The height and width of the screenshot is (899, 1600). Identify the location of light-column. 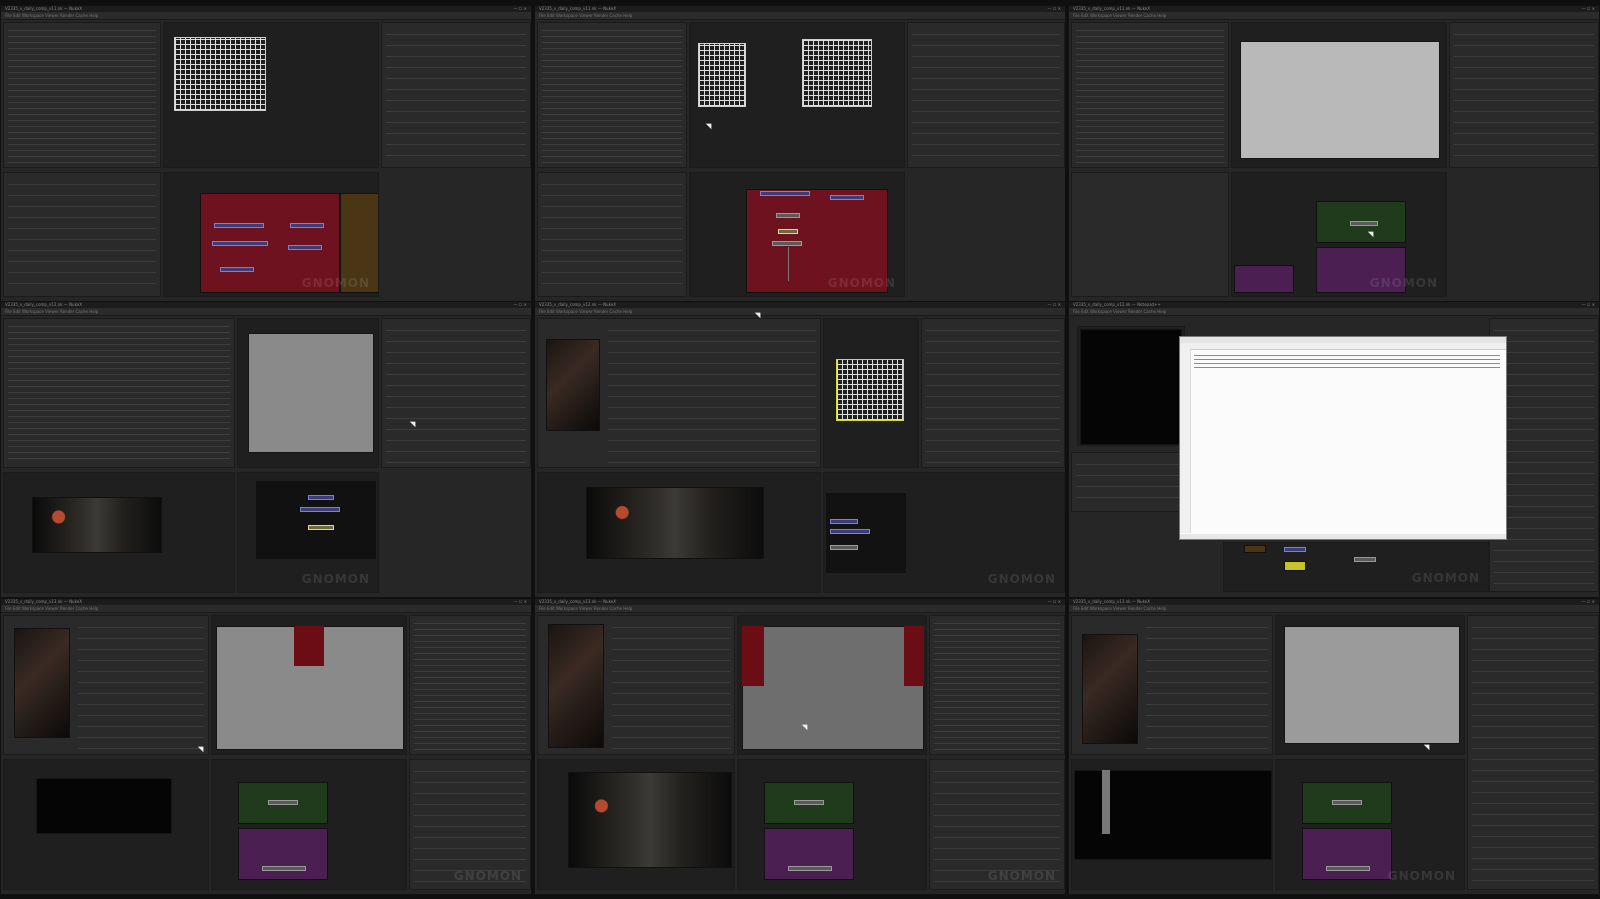
(1106, 802).